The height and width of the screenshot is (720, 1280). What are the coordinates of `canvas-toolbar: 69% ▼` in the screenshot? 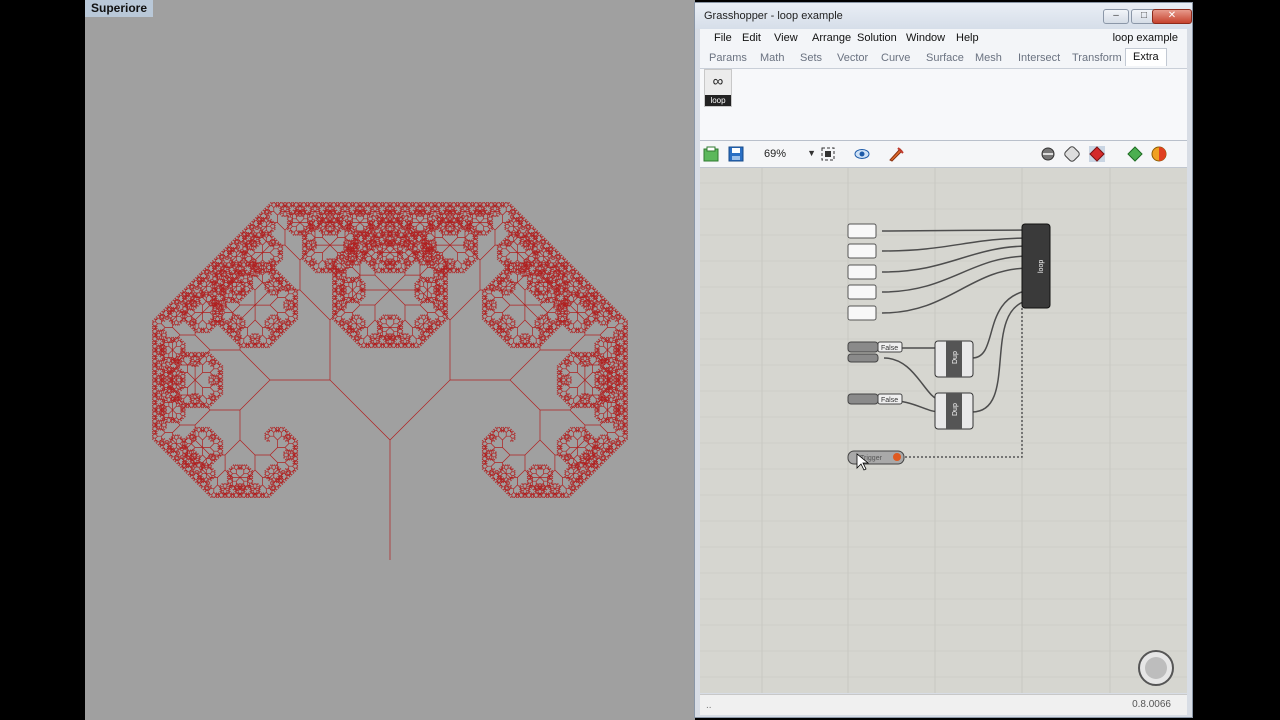 It's located at (943, 154).